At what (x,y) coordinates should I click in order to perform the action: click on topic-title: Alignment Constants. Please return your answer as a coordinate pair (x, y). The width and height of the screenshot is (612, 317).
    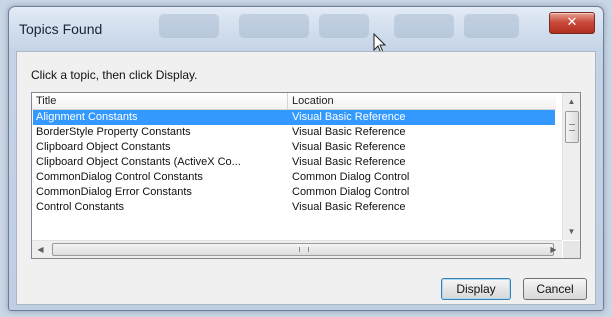
    Looking at the image, I should click on (87, 117).